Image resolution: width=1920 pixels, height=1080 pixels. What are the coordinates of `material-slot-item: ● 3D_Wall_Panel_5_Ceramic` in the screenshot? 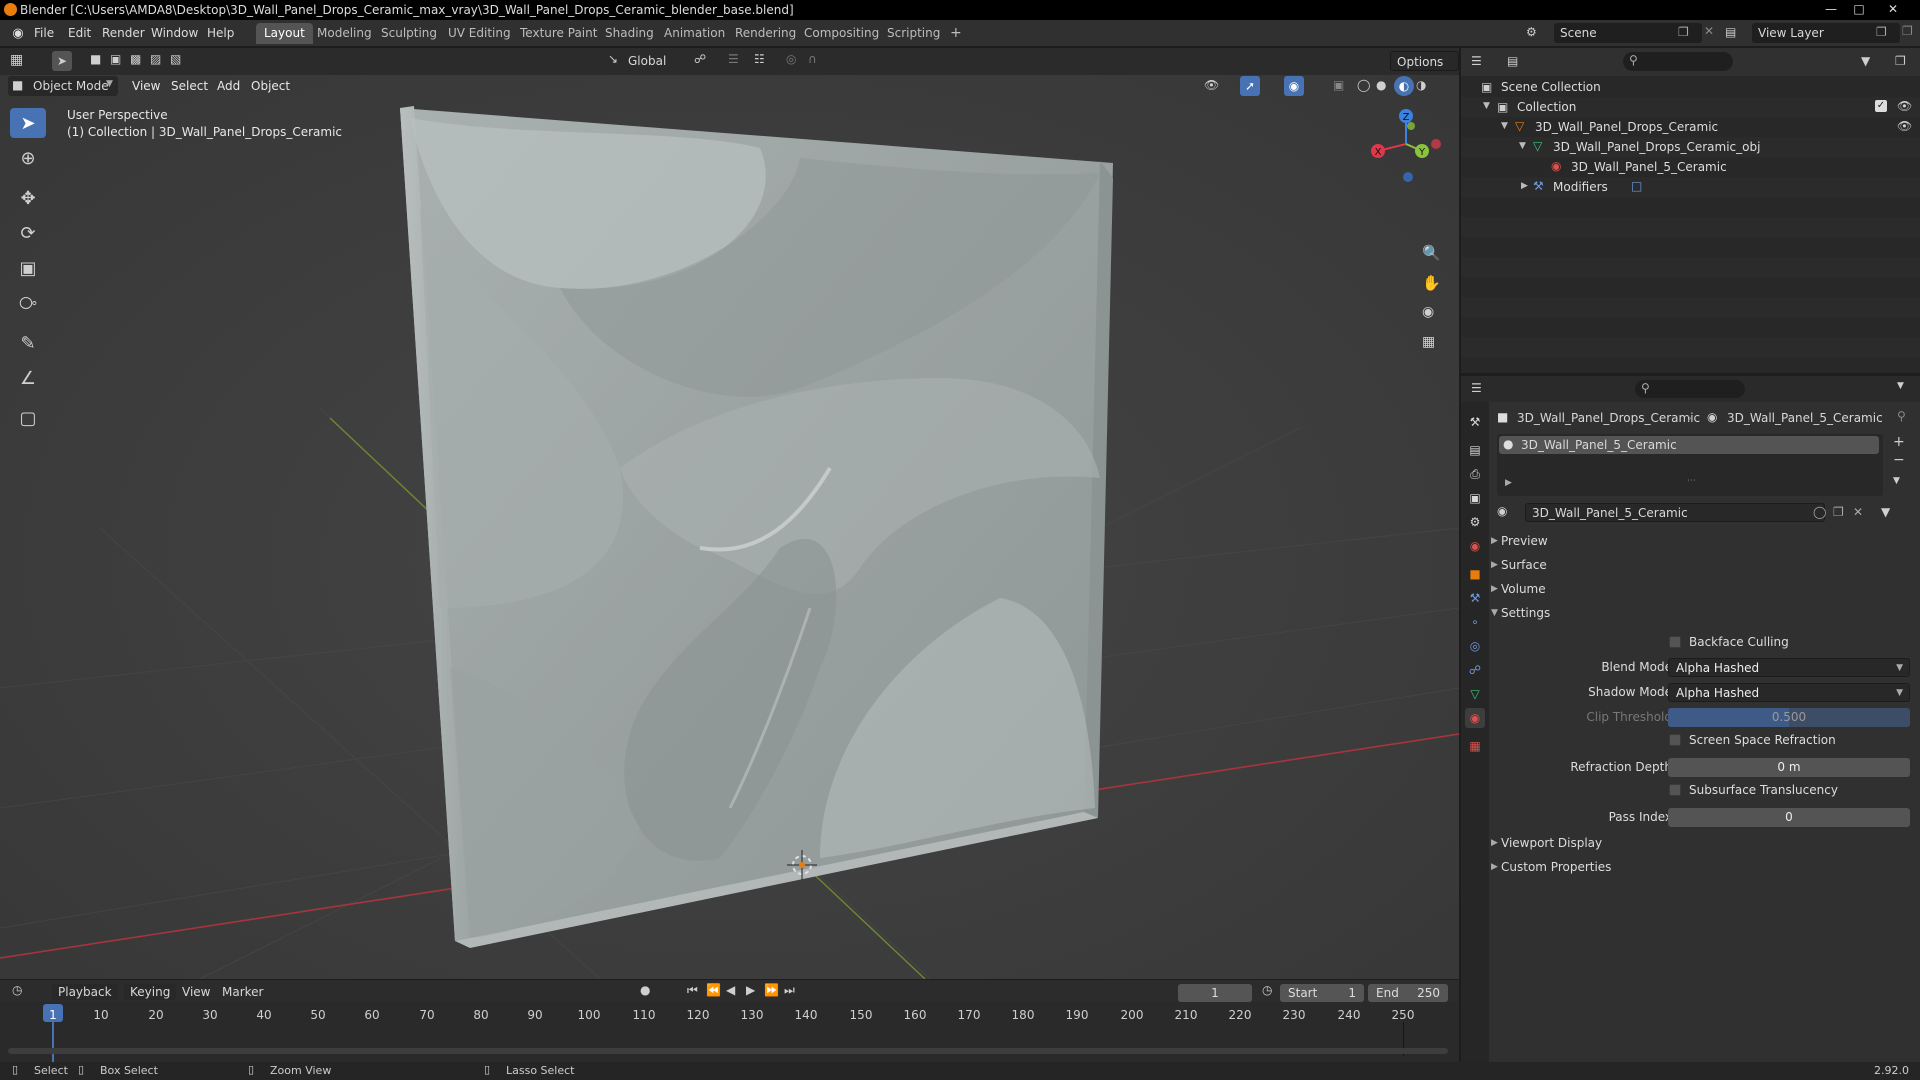 It's located at (1689, 445).